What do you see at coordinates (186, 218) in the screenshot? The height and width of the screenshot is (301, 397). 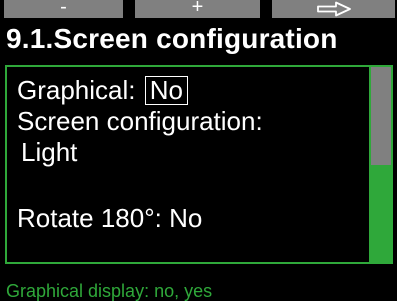 I see `rotate-value: No` at bounding box center [186, 218].